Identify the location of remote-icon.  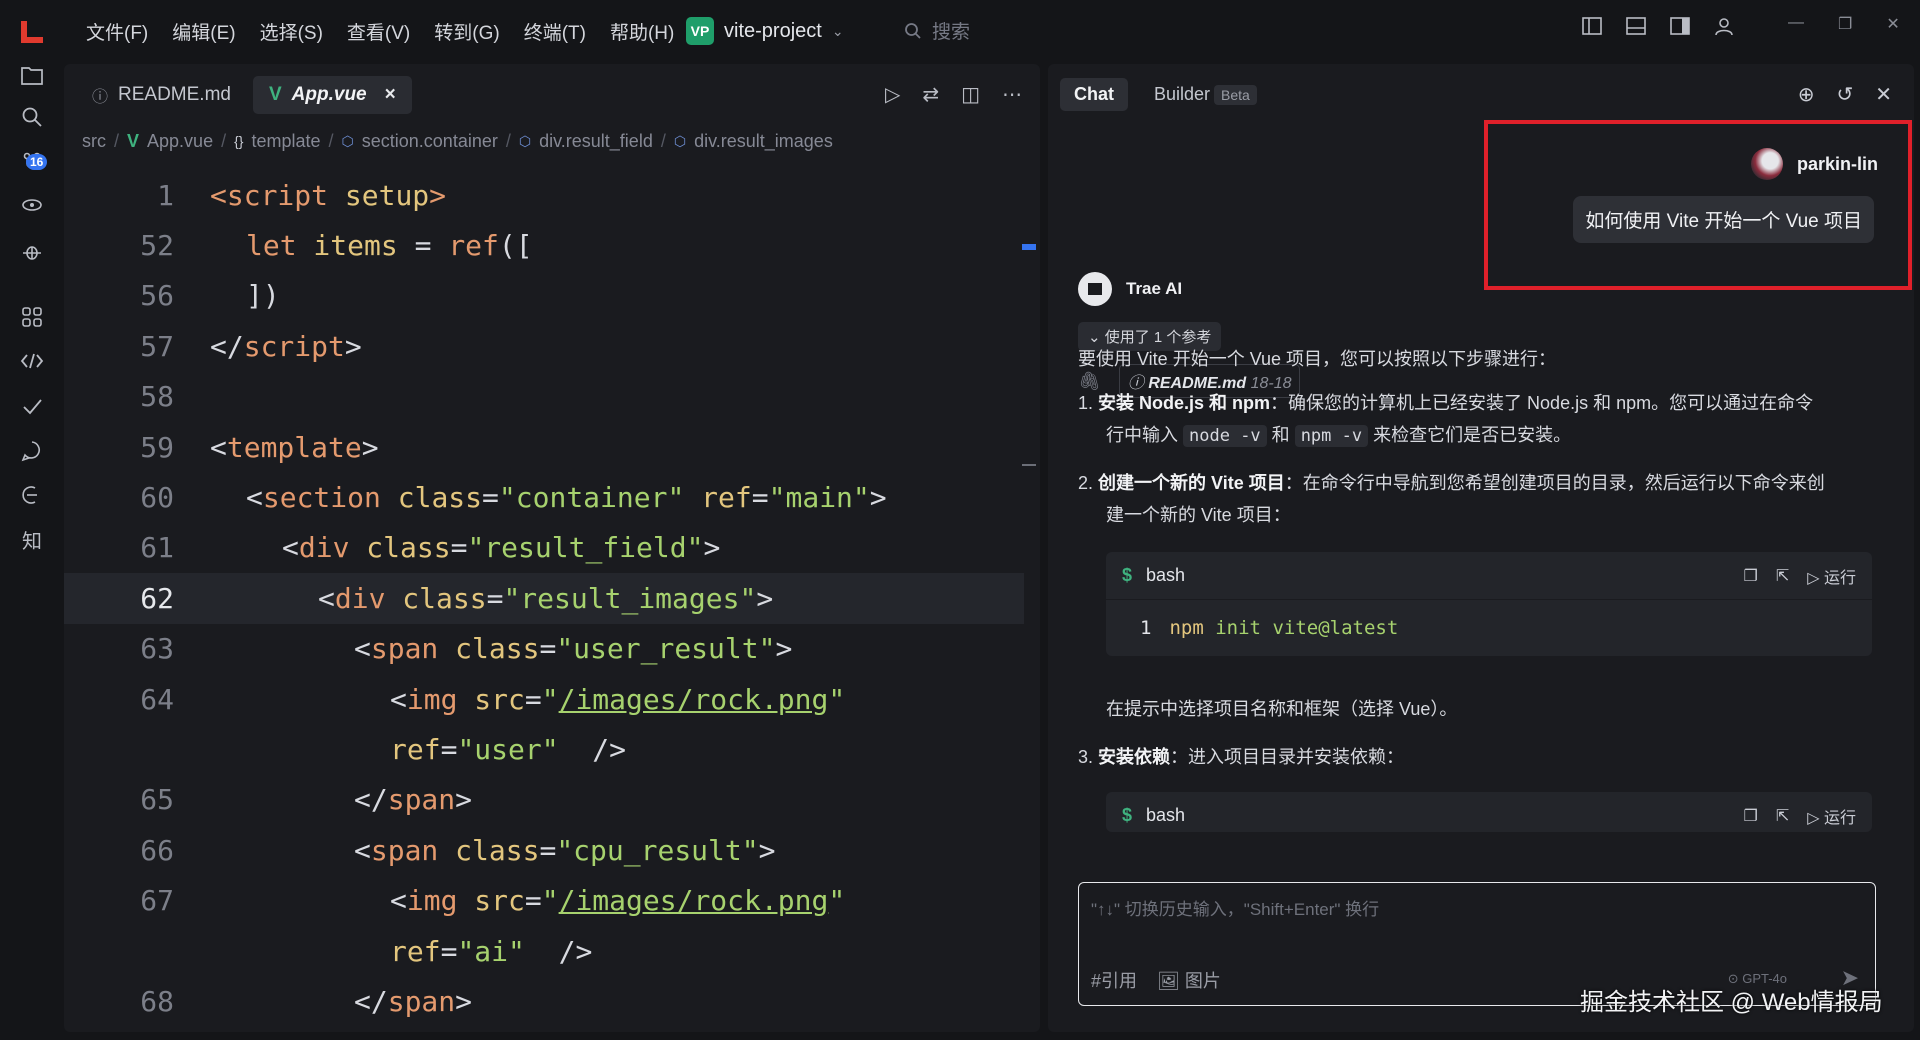
(32, 205).